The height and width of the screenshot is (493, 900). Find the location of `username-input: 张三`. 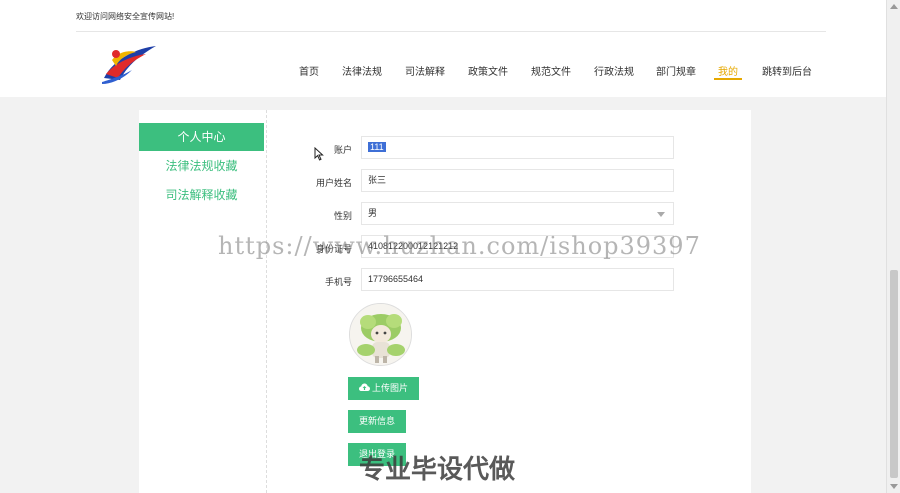

username-input: 张三 is located at coordinates (517, 180).